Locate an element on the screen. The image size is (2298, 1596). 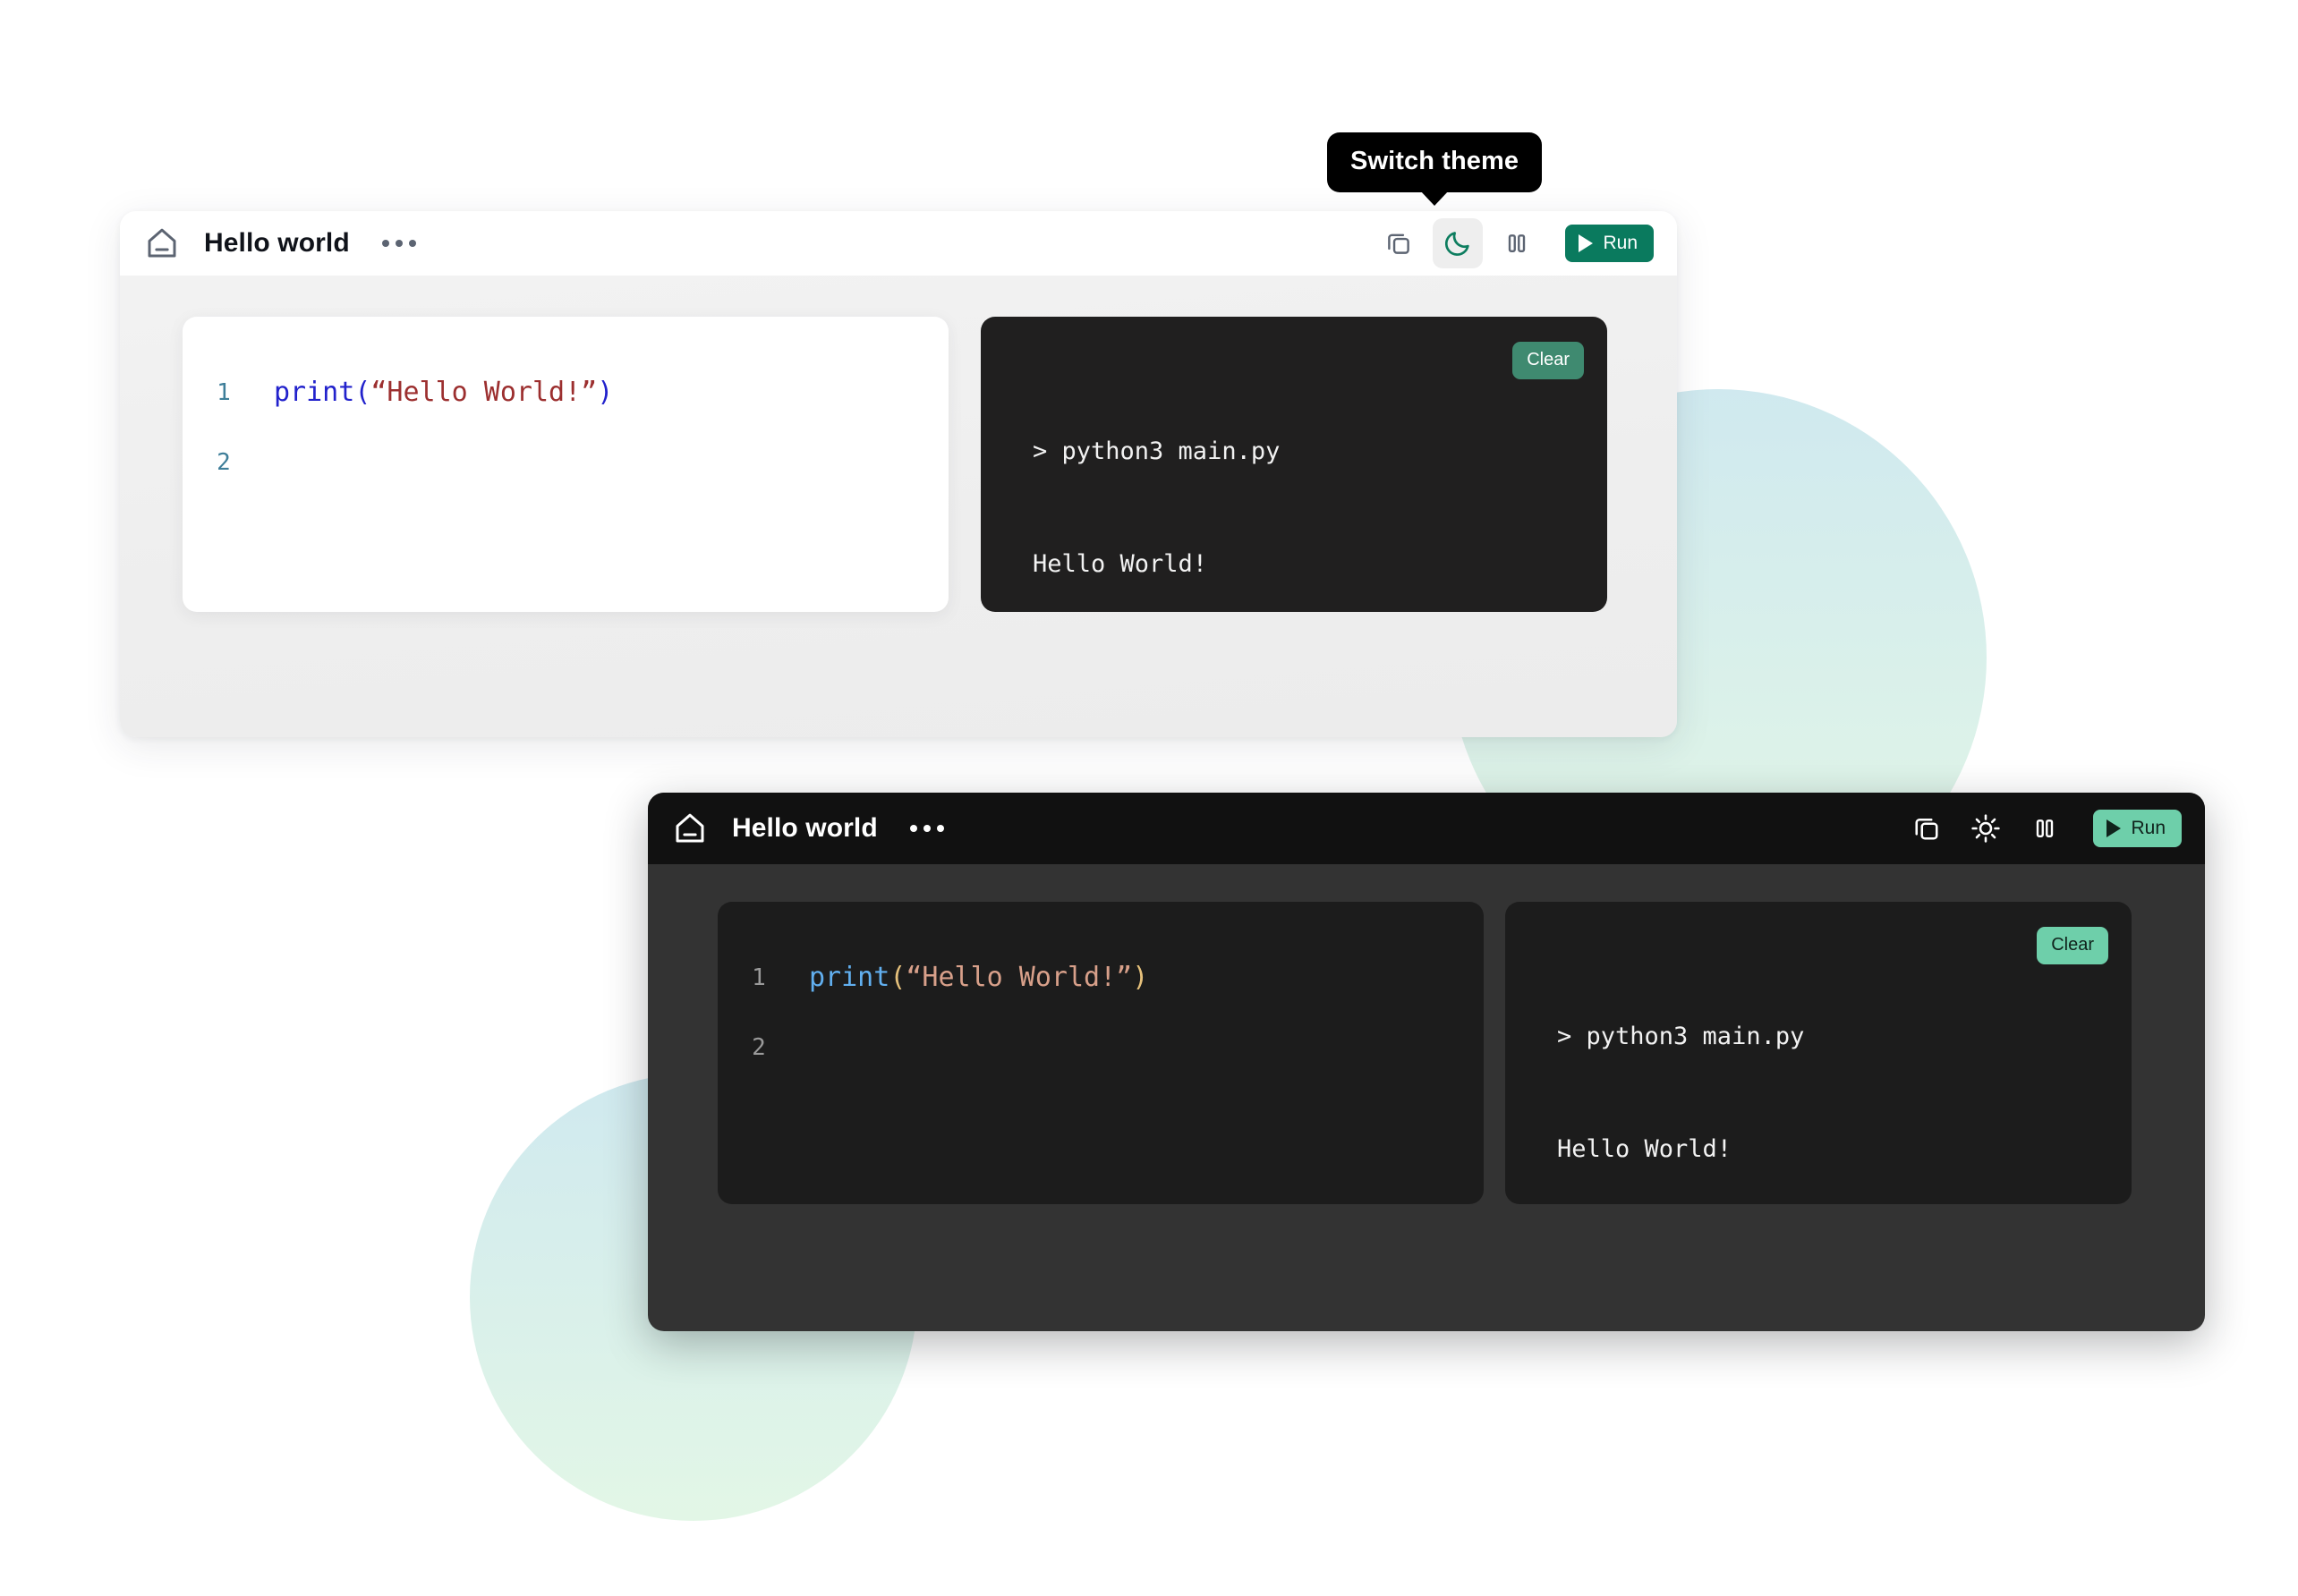
dark-window-header: Hello world Run is located at coordinates (1426, 828).